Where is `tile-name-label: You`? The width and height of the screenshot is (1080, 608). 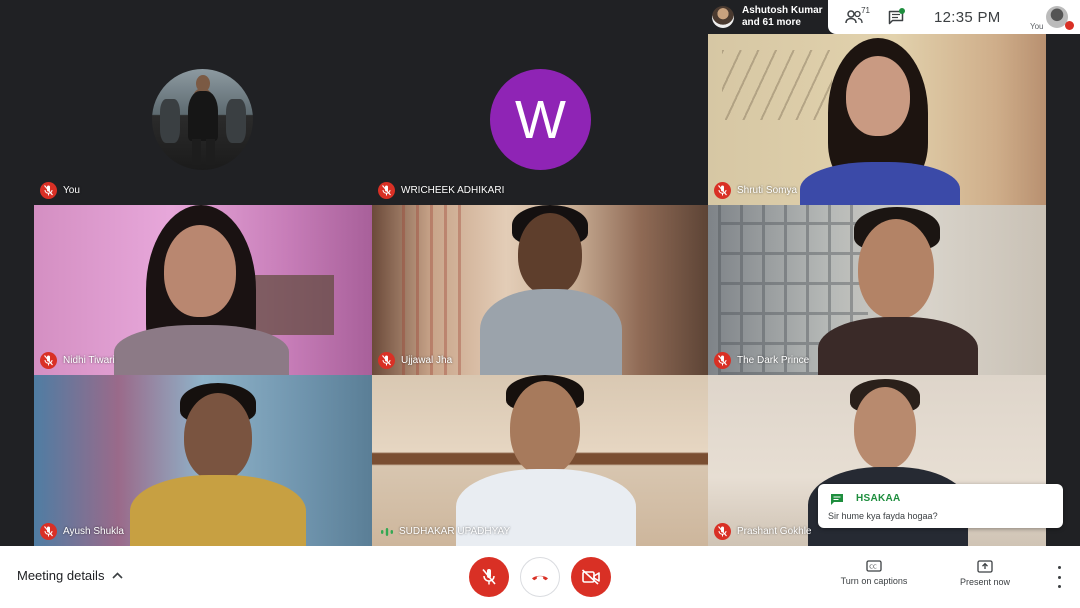
tile-name-label: You is located at coordinates (60, 190).